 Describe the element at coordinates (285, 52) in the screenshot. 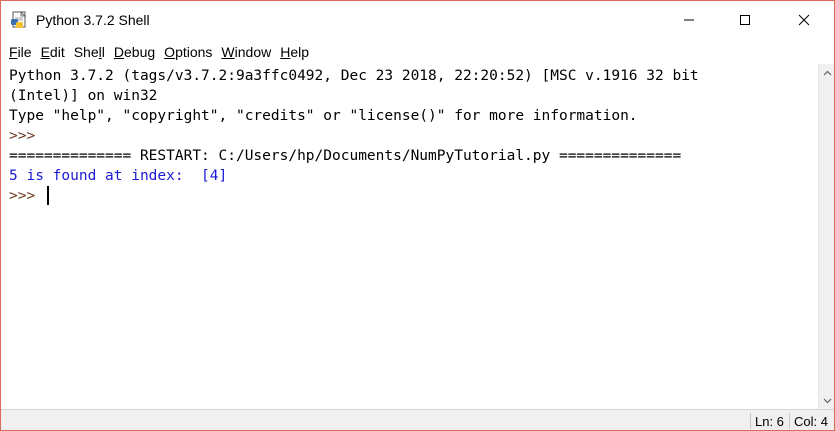

I see `menu-help-accel: H` at that location.